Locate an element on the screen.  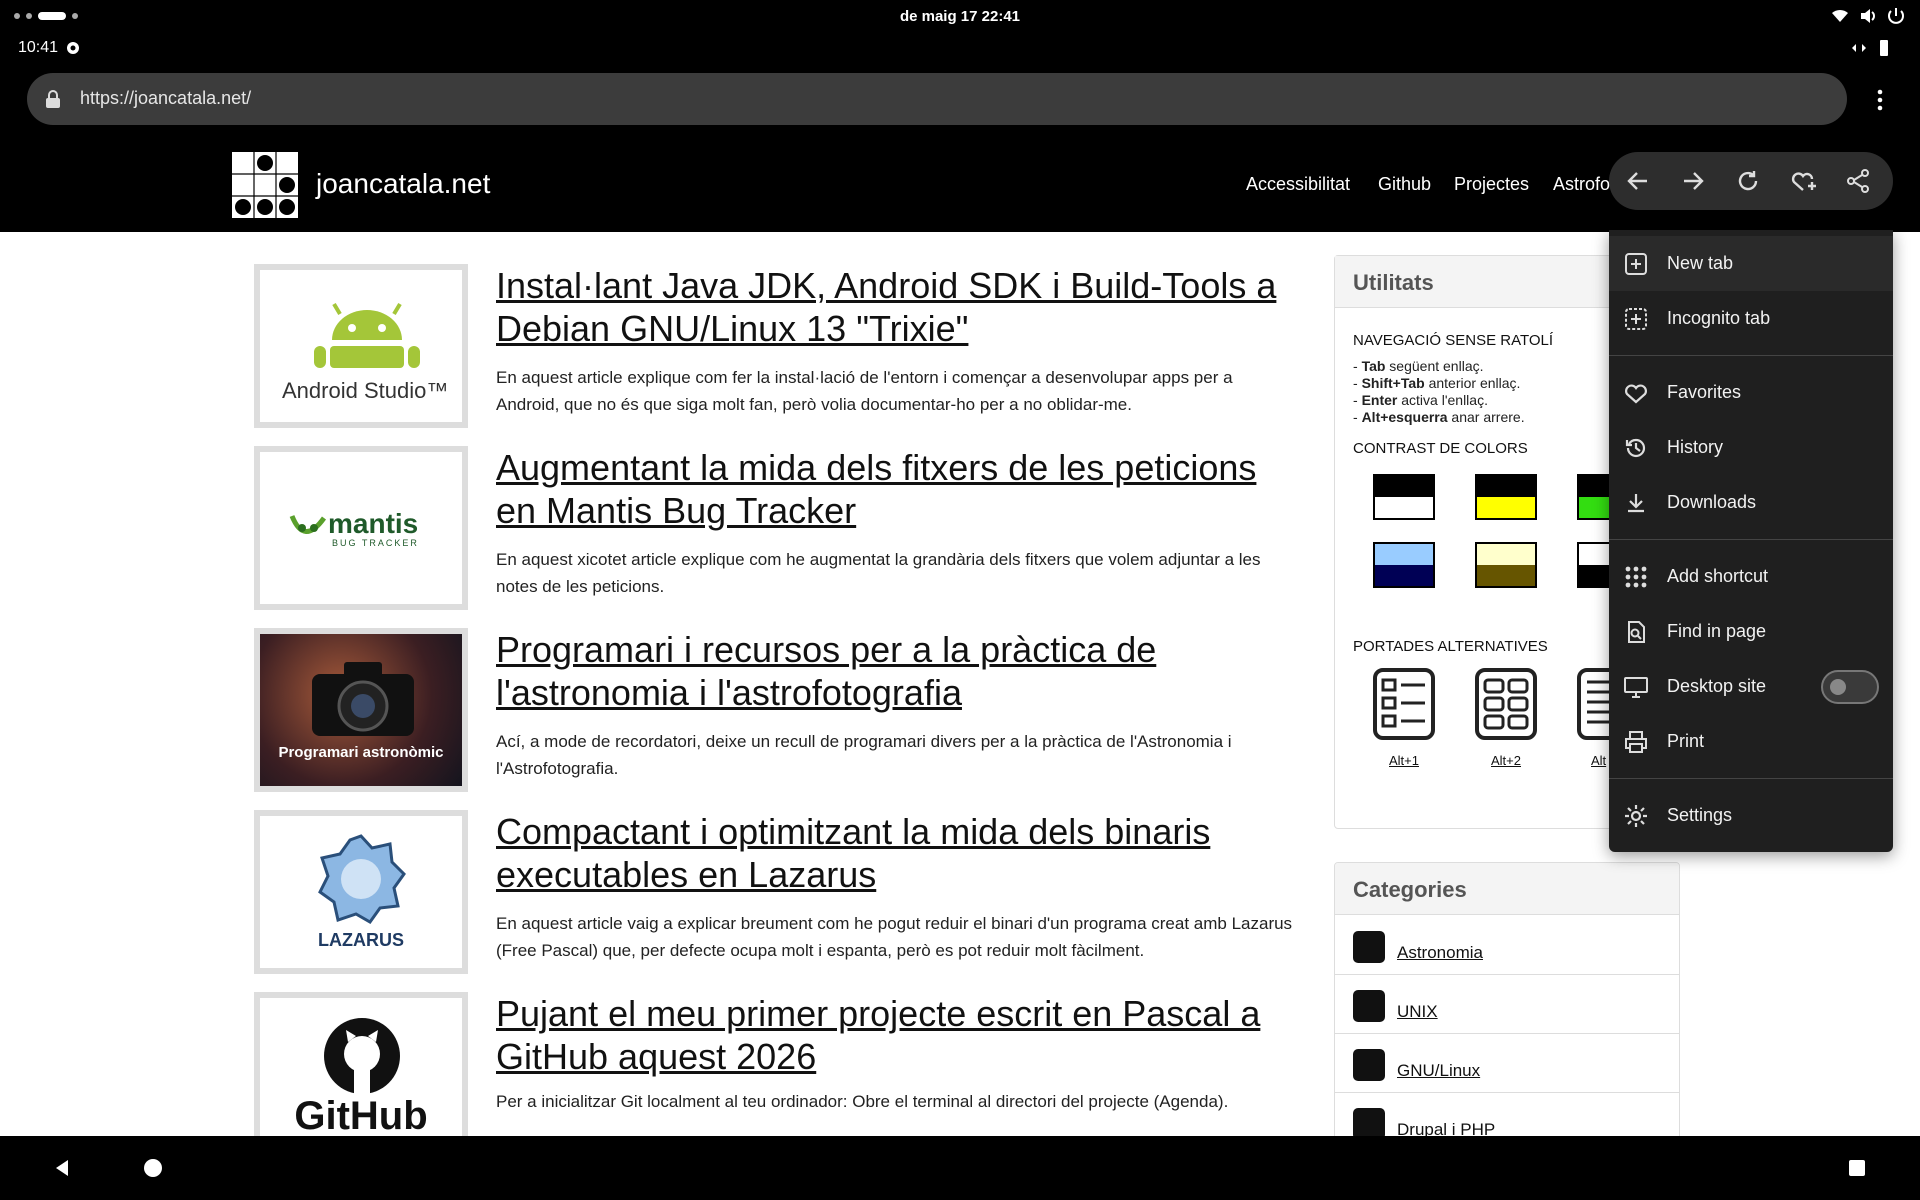
forward-arrow-icon is located at coordinates (1693, 181).